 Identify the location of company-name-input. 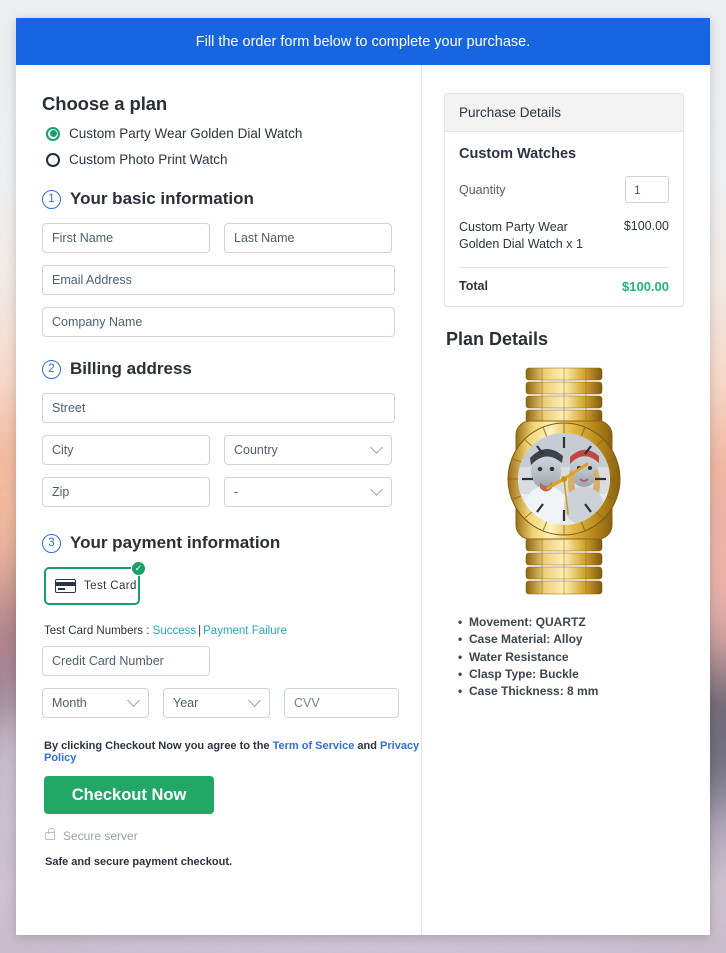
(218, 322).